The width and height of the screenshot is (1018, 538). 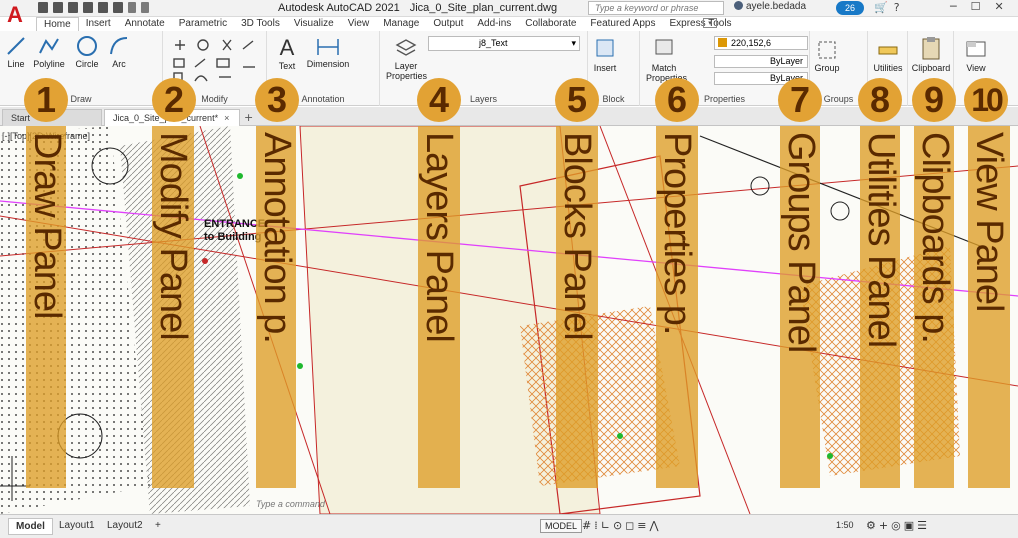 What do you see at coordinates (406, 47) in the screenshot?
I see `layer-stack-icon` at bounding box center [406, 47].